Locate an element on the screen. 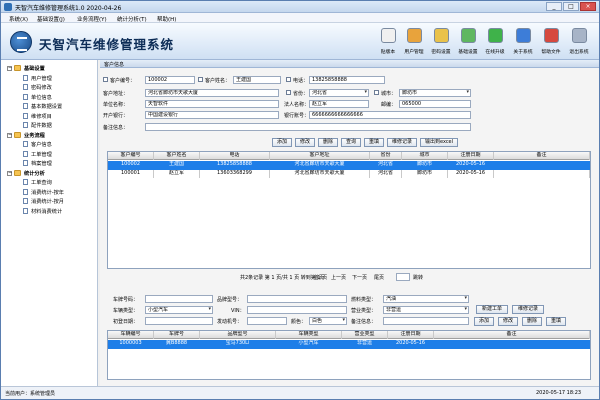 The height and width of the screenshot is (400, 600). phone-field: 13825858888 is located at coordinates (347, 80).